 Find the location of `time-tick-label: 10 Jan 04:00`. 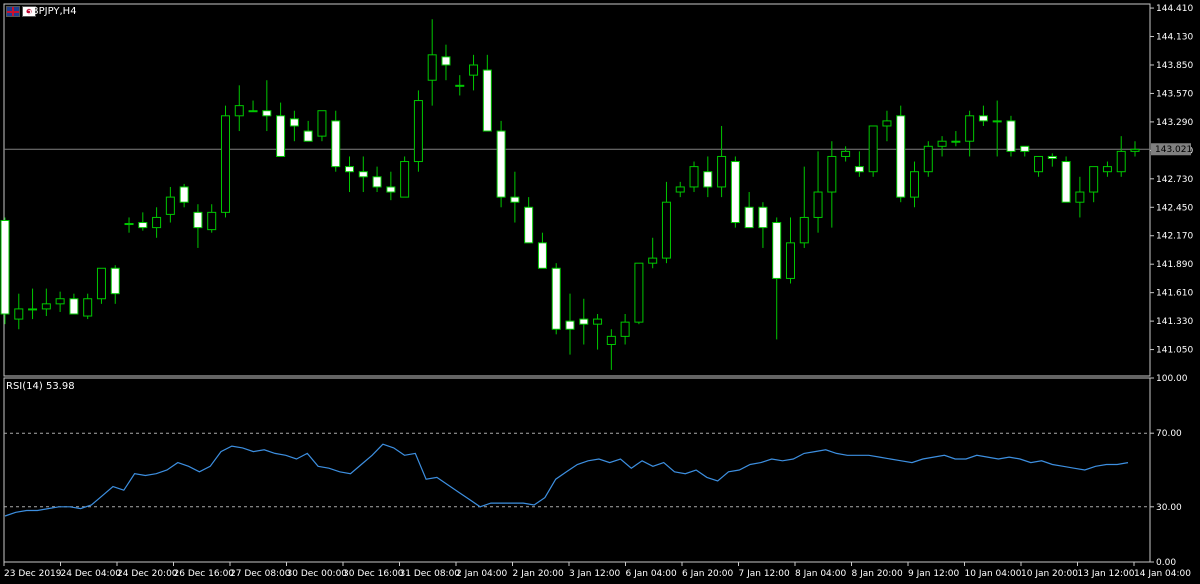

time-tick-label: 10 Jan 04:00 is located at coordinates (993, 574).